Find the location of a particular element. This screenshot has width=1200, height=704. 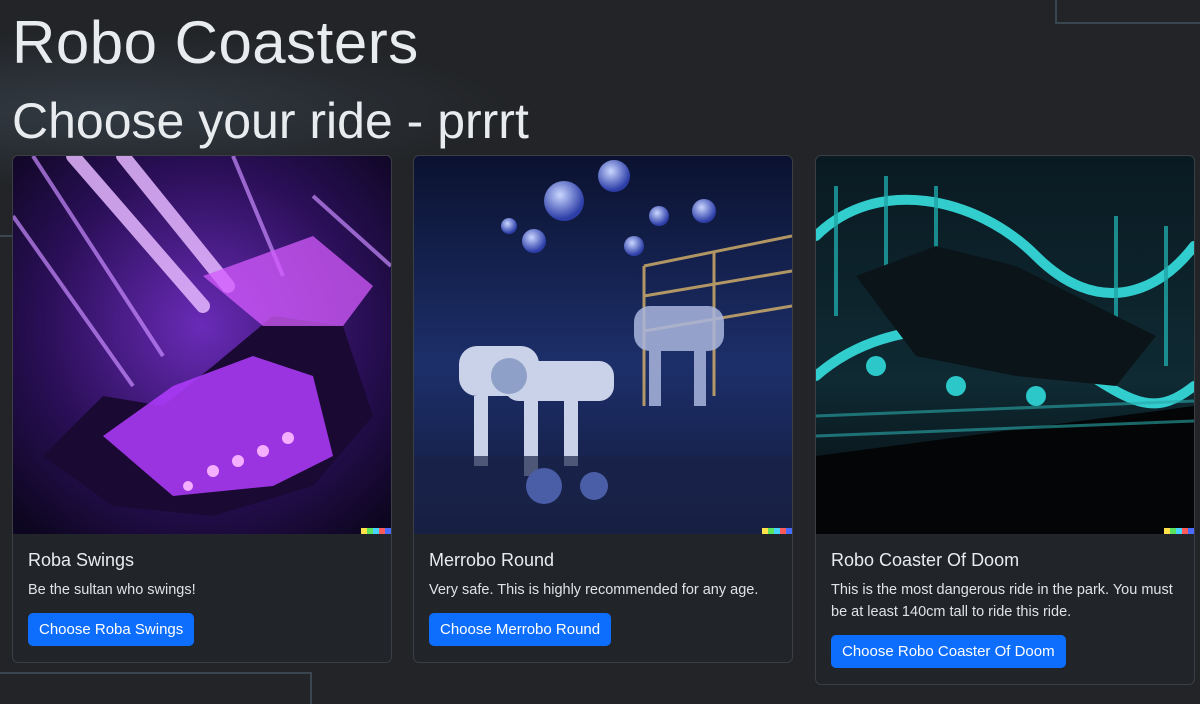

choose-ride-button: Choose Robo Coaster Of Doom is located at coordinates (948, 651).